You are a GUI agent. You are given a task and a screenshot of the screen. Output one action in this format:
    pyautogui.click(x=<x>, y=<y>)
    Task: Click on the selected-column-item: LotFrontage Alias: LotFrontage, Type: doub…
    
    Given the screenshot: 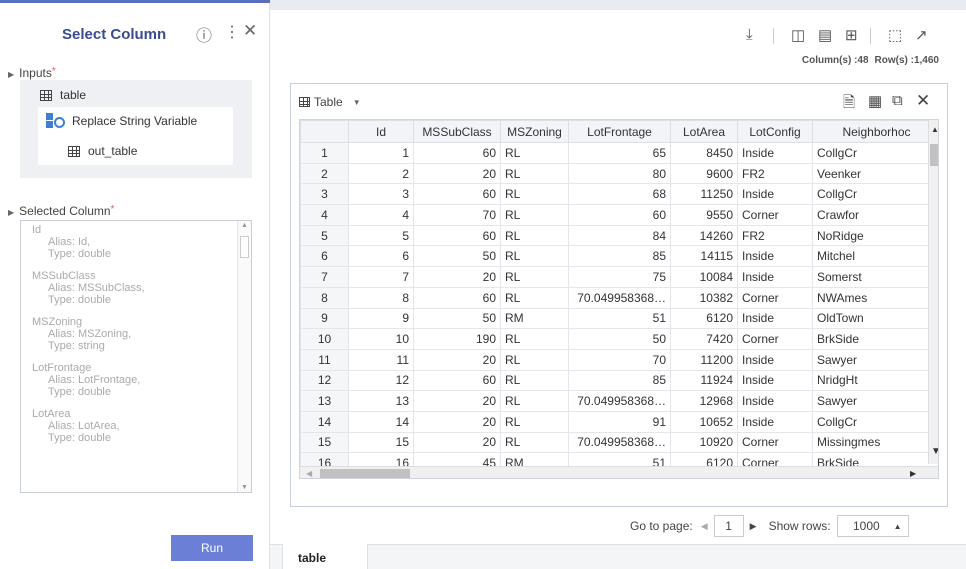 What is the action you would take?
    pyautogui.click(x=141, y=380)
    